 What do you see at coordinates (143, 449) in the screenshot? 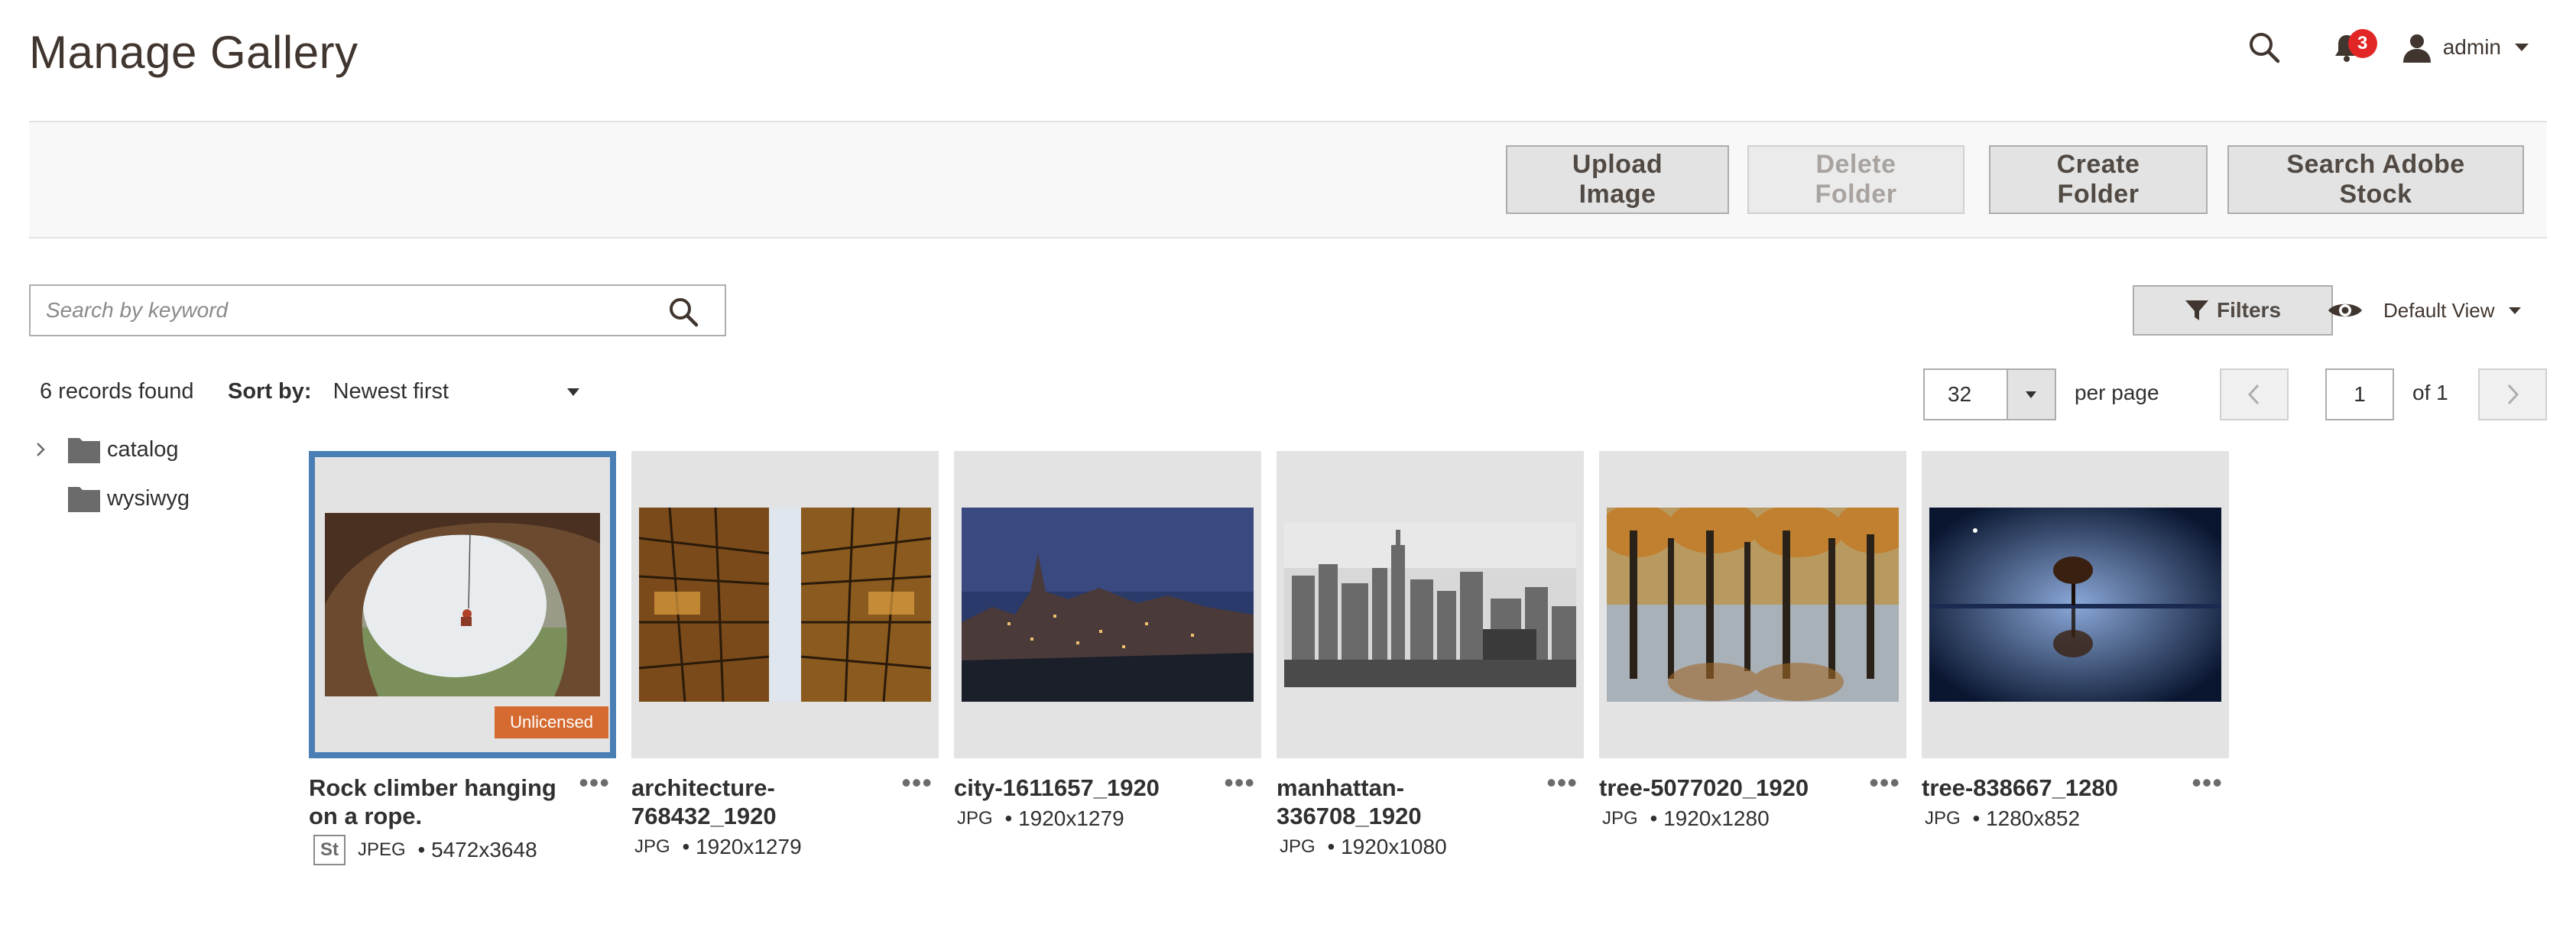
I see `folder-name: catalog` at bounding box center [143, 449].